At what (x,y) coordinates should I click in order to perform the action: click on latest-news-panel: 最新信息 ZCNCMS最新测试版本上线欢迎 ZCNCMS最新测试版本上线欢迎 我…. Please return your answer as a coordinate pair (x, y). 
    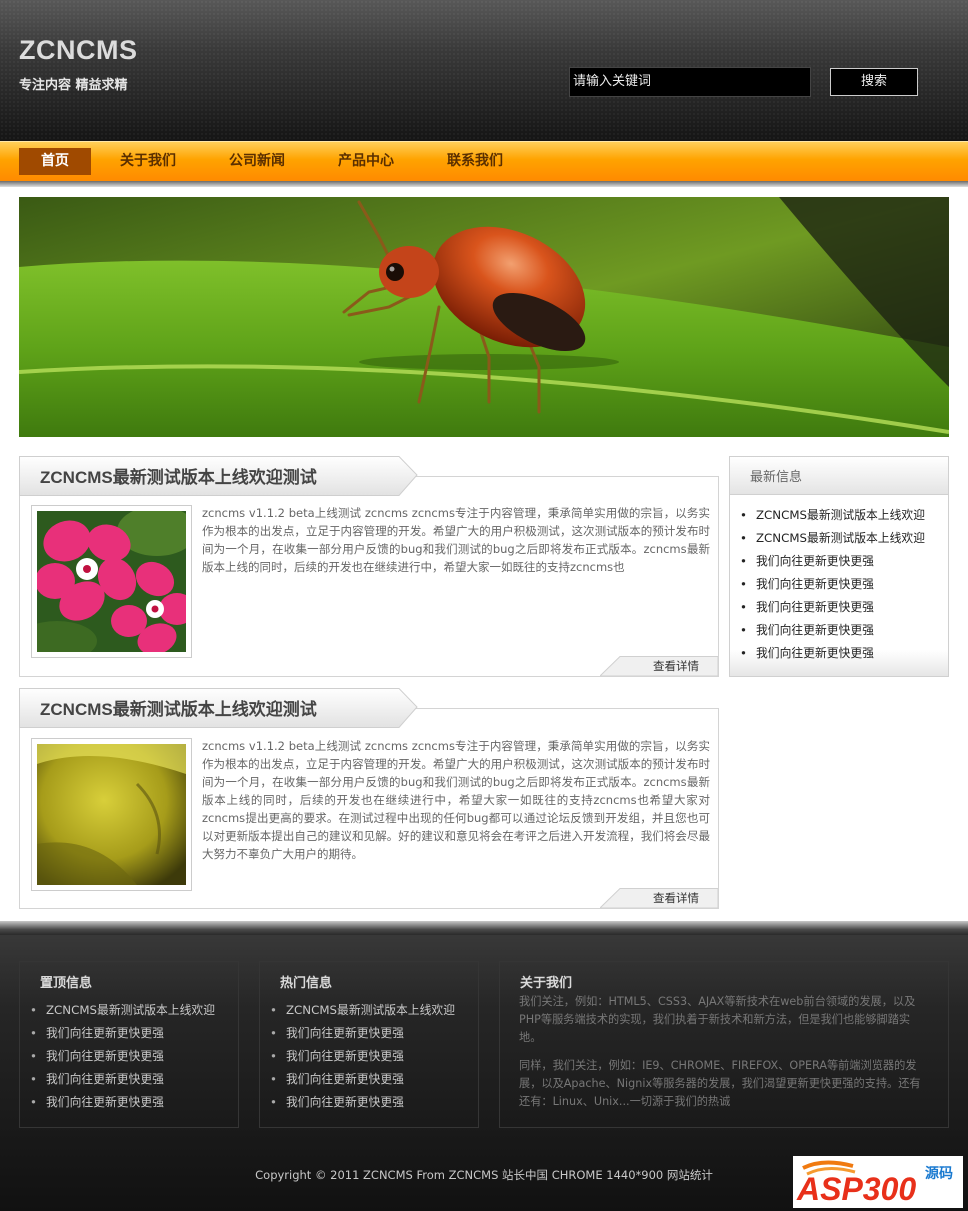
    Looking at the image, I should click on (839, 566).